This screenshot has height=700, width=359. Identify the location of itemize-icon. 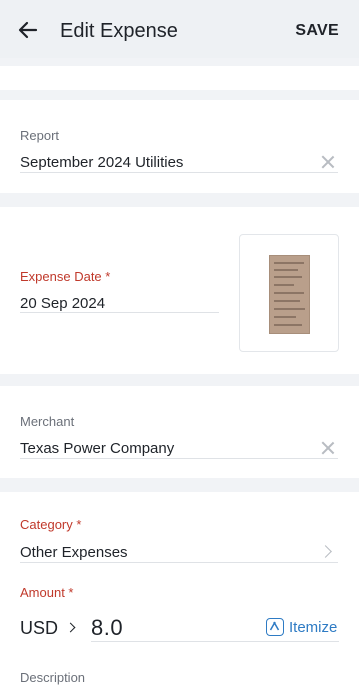
(275, 627).